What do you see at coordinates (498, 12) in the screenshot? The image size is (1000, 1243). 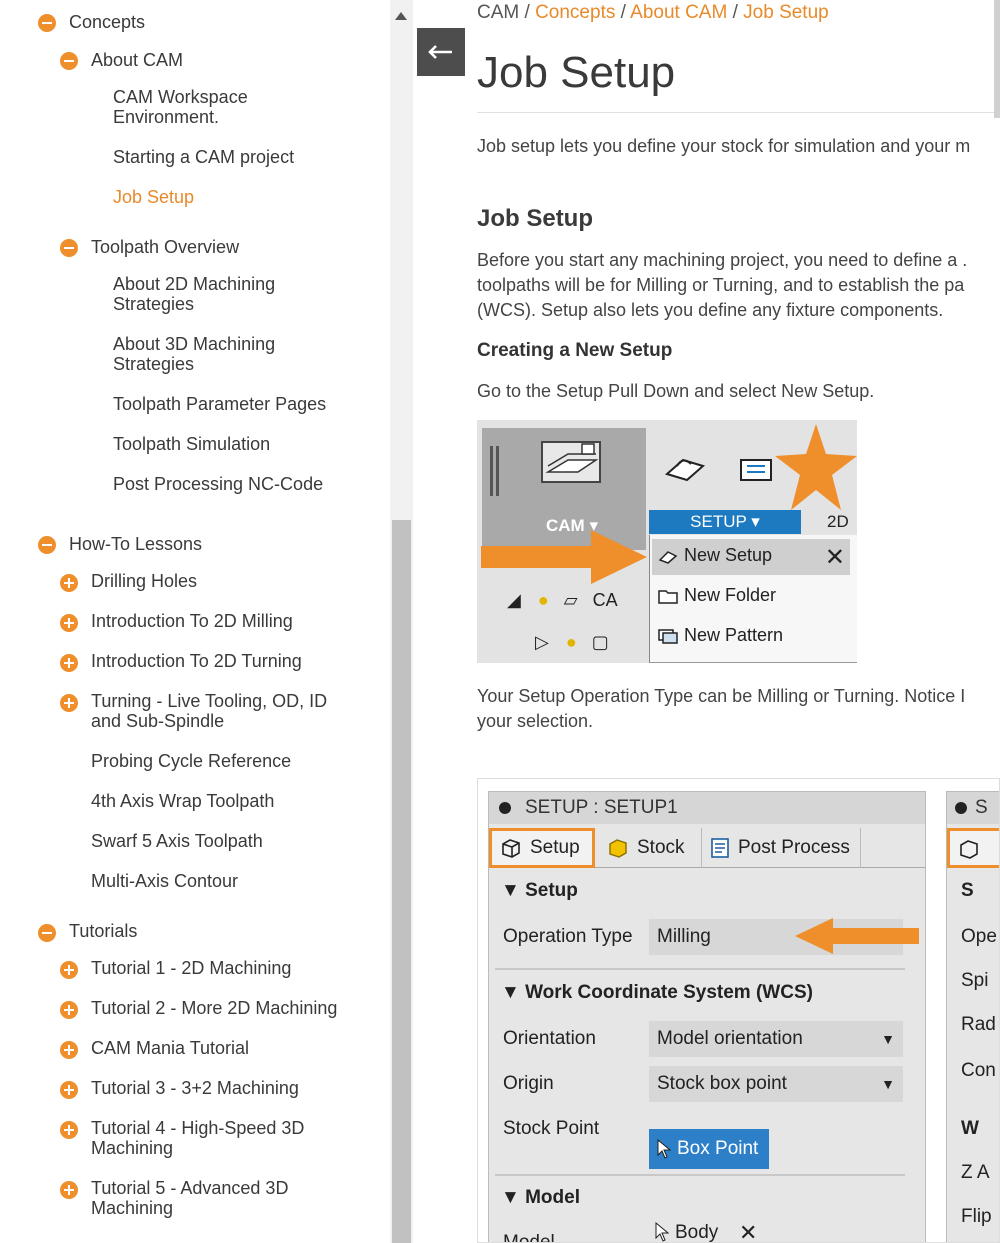 I see `breadcrumb-root: CAM` at bounding box center [498, 12].